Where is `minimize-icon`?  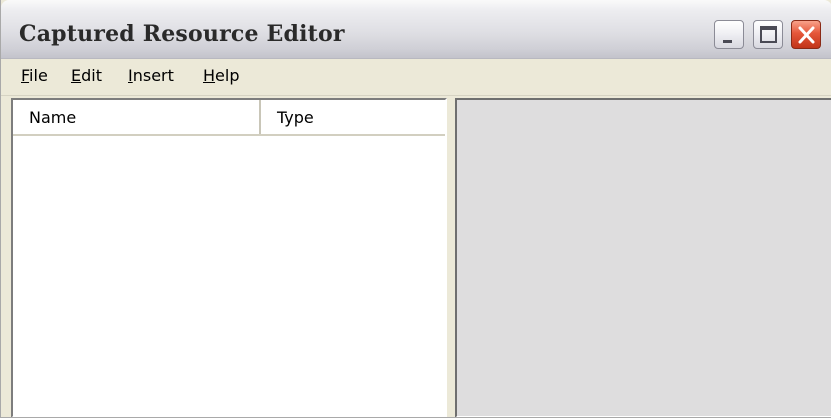
minimize-icon is located at coordinates (727, 41).